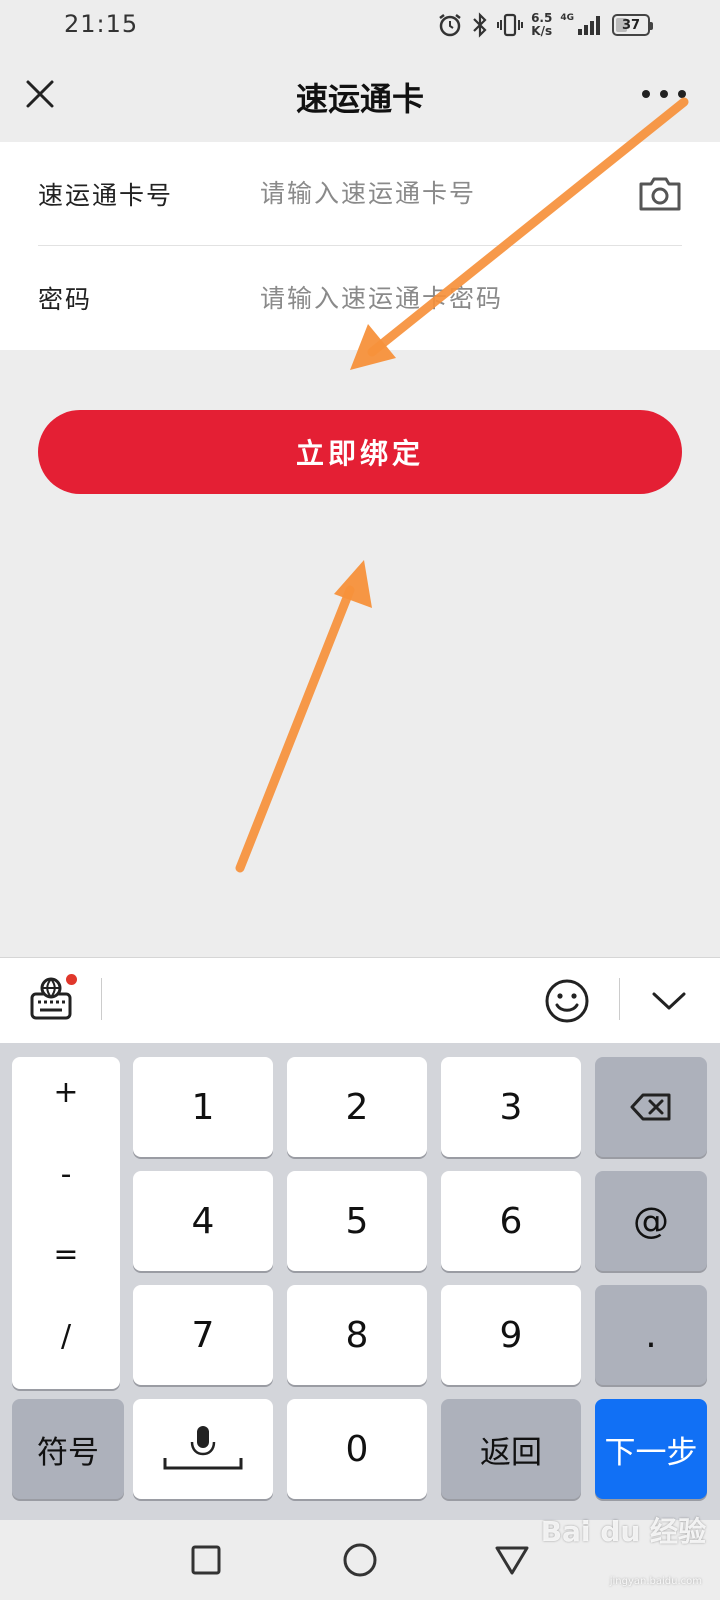 The height and width of the screenshot is (1600, 720). Describe the element at coordinates (357, 1107) in the screenshot. I see `key-2: 2` at that location.